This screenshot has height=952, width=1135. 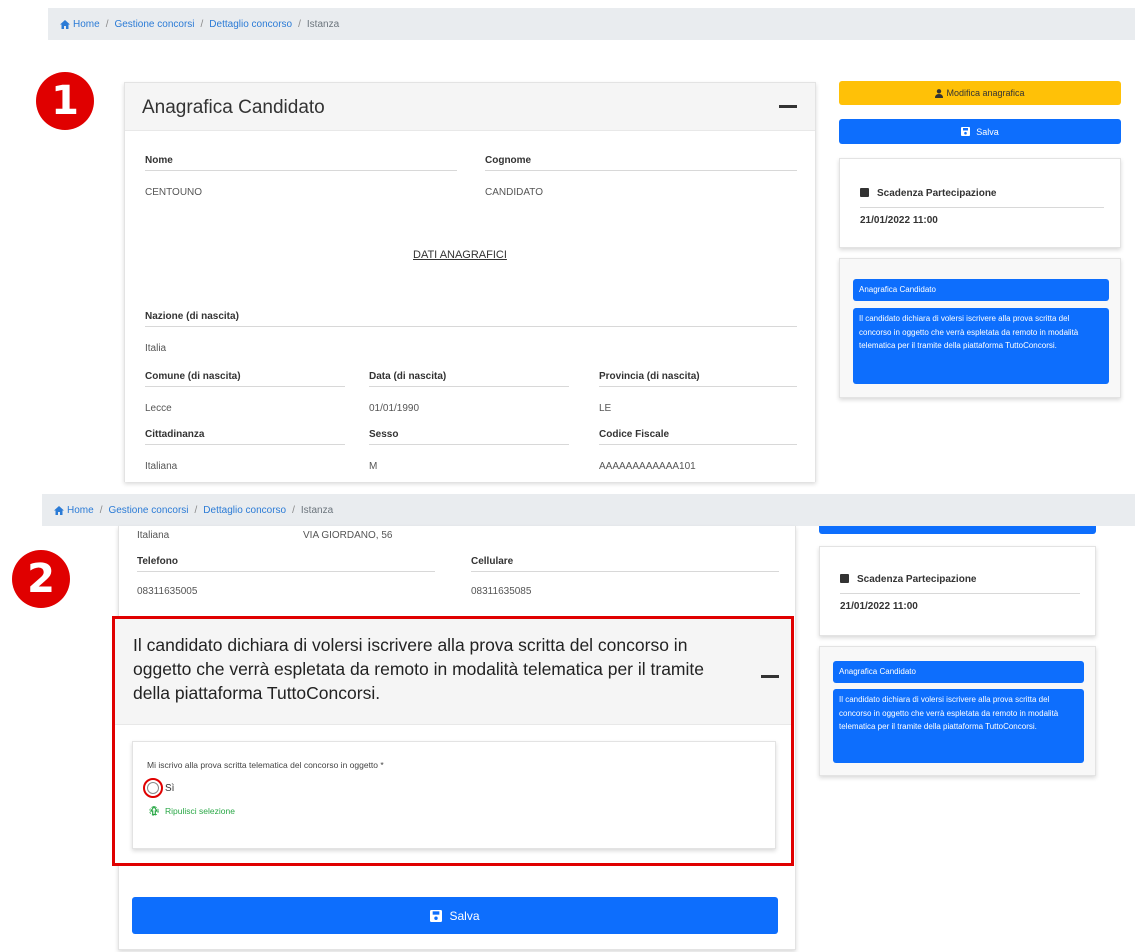 What do you see at coordinates (158, 408) in the screenshot?
I see `comune-value: Lecce` at bounding box center [158, 408].